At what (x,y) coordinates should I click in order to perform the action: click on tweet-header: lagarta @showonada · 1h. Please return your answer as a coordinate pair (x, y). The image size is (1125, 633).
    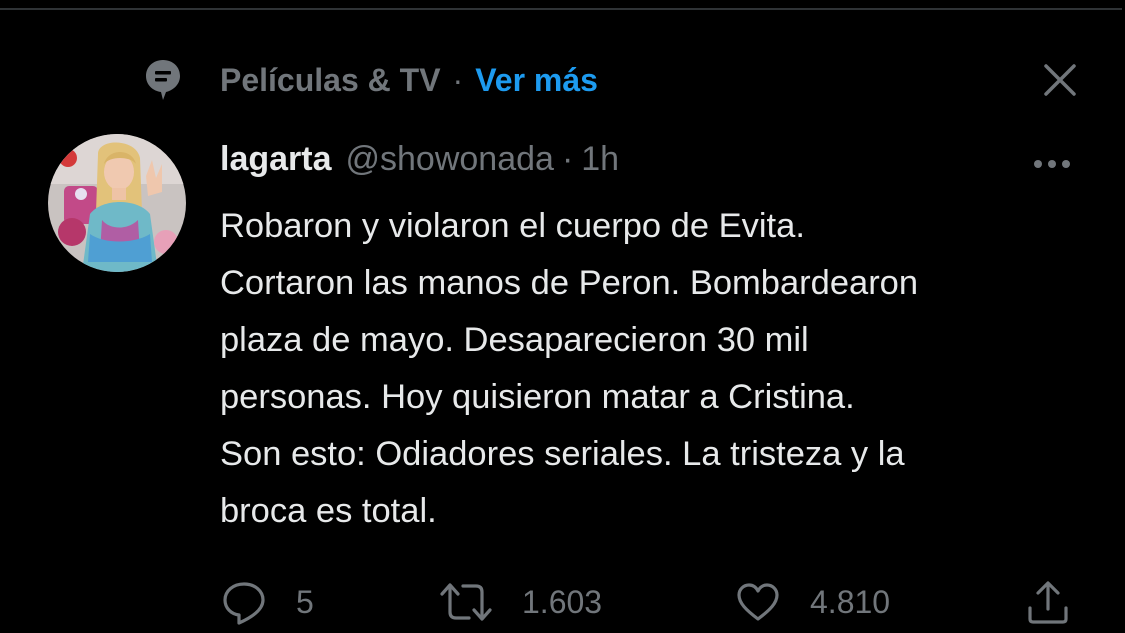
    Looking at the image, I should click on (419, 159).